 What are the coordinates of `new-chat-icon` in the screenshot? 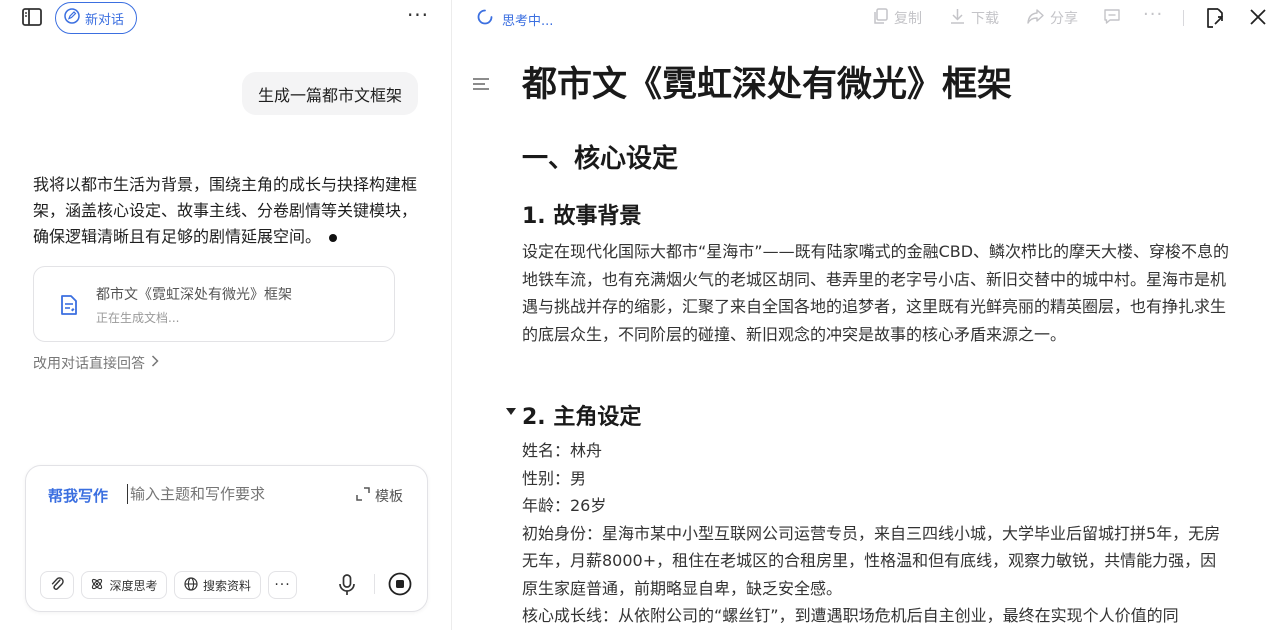 It's located at (72, 18).